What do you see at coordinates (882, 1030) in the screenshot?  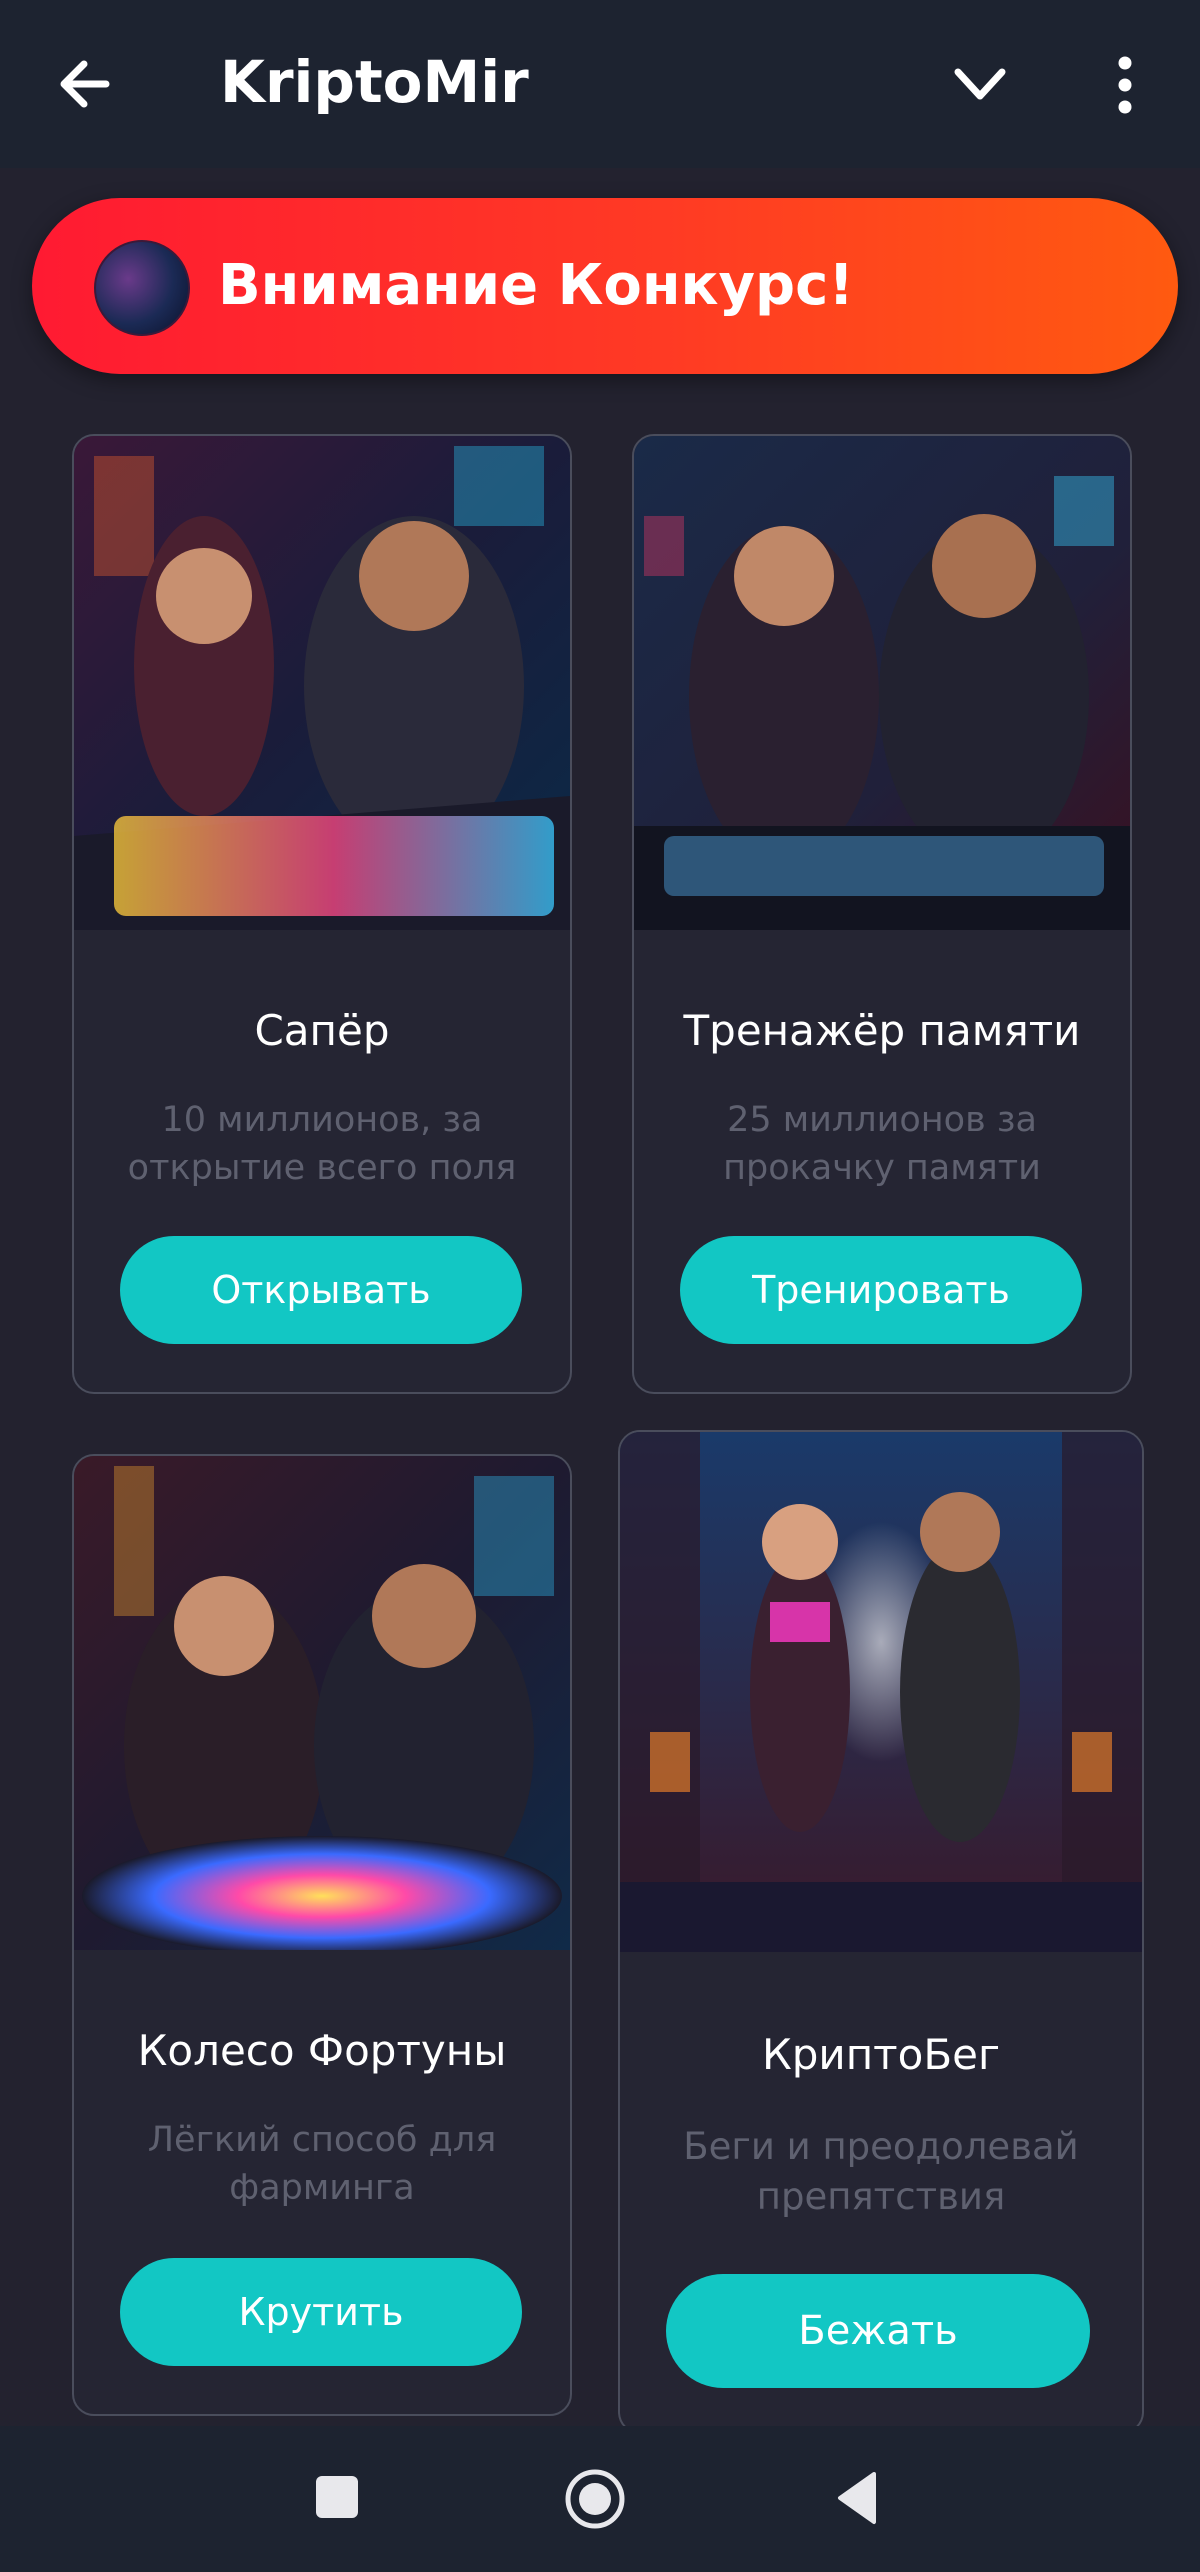 I see `card-title: Тренажёр памяти` at bounding box center [882, 1030].